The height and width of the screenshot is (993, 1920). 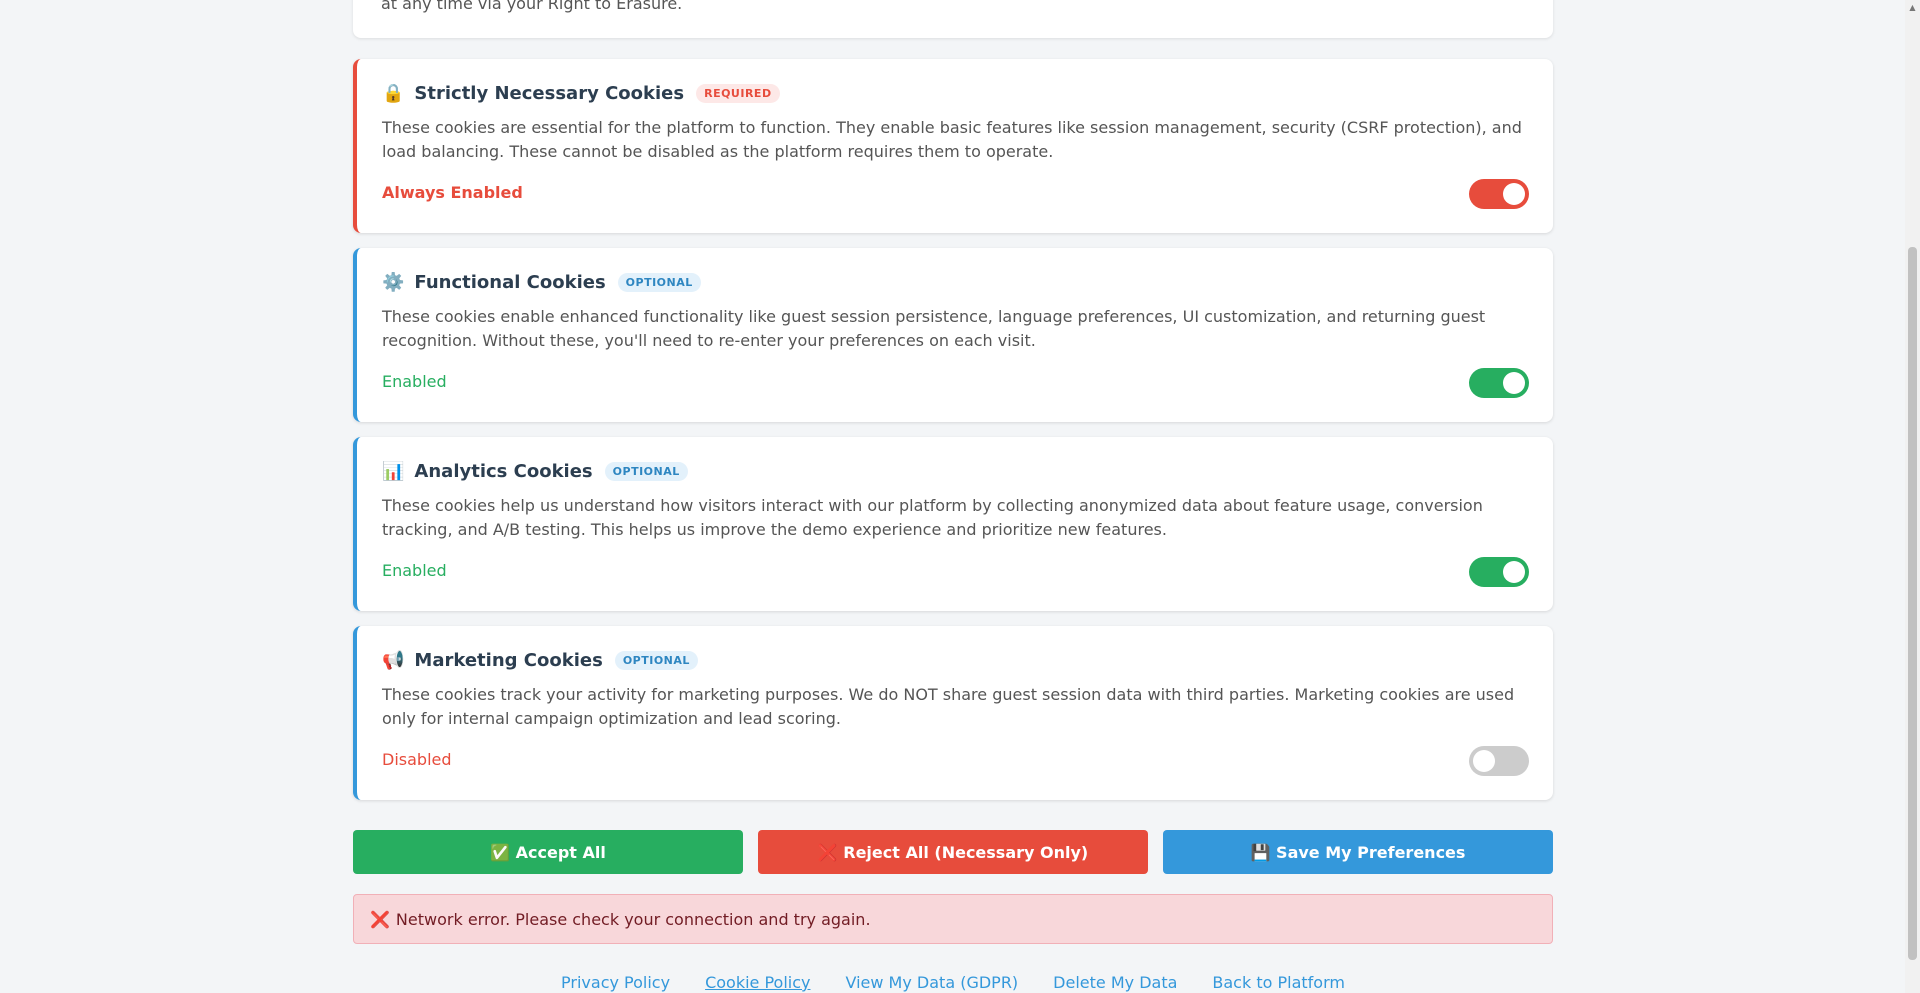 I want to click on category-title: Functional Cookies, so click(x=510, y=282).